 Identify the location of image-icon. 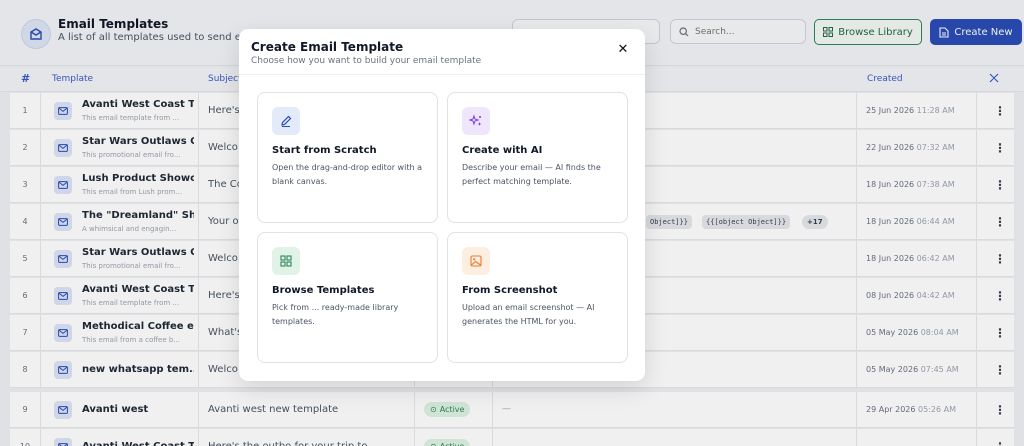
(476, 261).